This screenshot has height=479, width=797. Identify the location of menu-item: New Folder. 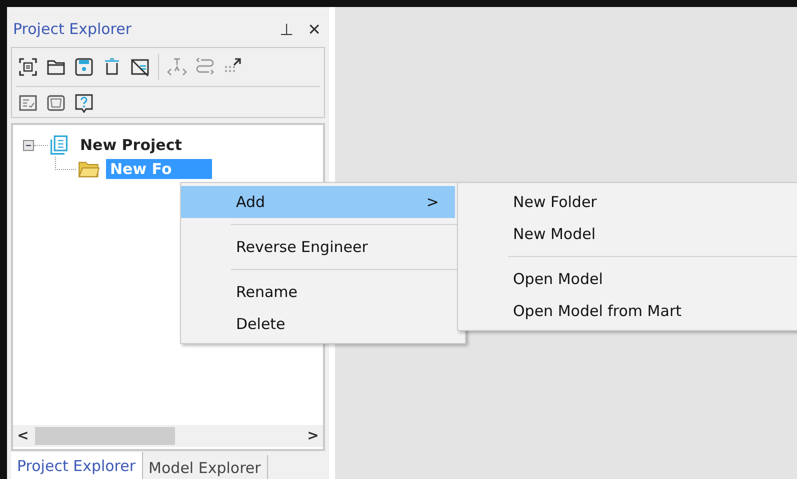
(627, 202).